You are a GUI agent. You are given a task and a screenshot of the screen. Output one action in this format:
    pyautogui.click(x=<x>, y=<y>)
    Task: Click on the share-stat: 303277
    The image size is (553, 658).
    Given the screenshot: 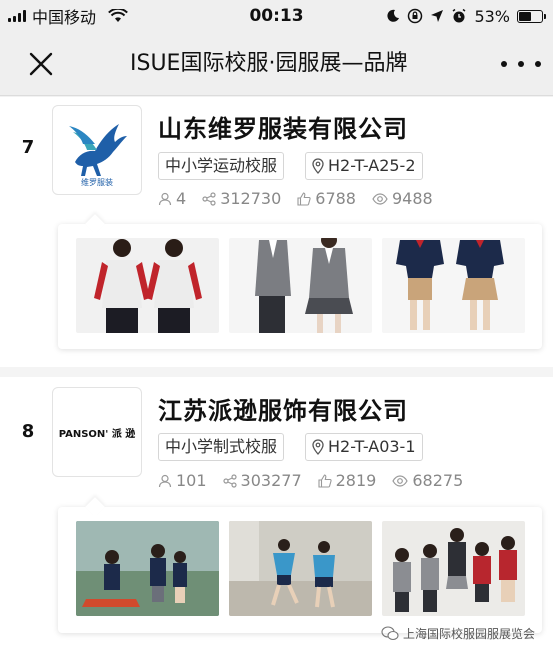 What is the action you would take?
    pyautogui.click(x=262, y=480)
    